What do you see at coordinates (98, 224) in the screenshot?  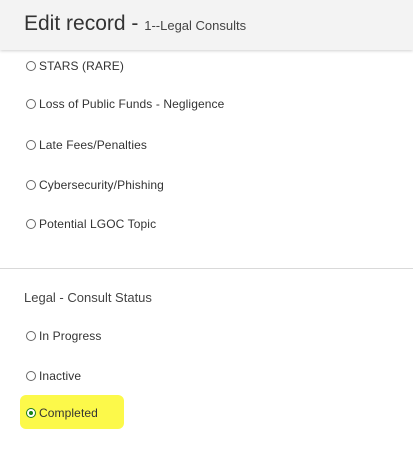 I see `radio-label: Potential LGOC Topic` at bounding box center [98, 224].